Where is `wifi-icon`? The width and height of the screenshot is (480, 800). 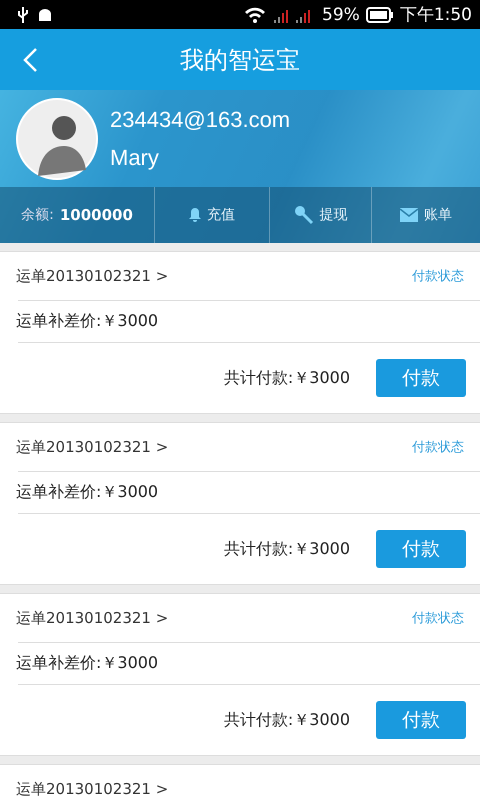
wifi-icon is located at coordinates (255, 15).